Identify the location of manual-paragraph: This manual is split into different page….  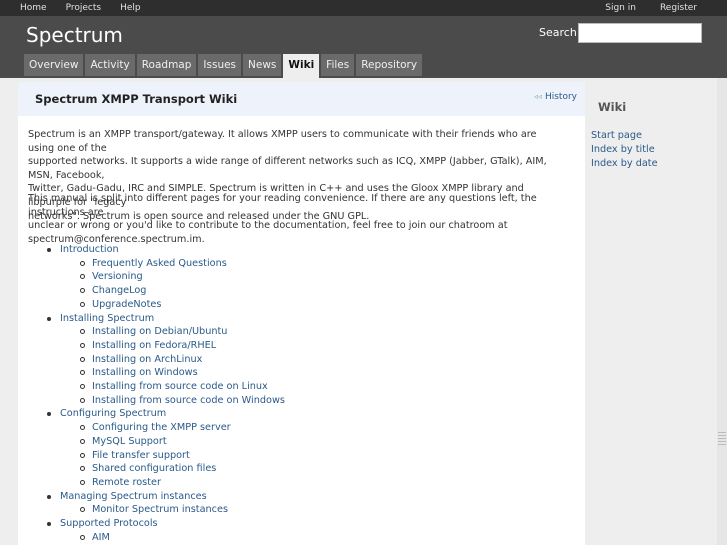
(291, 219).